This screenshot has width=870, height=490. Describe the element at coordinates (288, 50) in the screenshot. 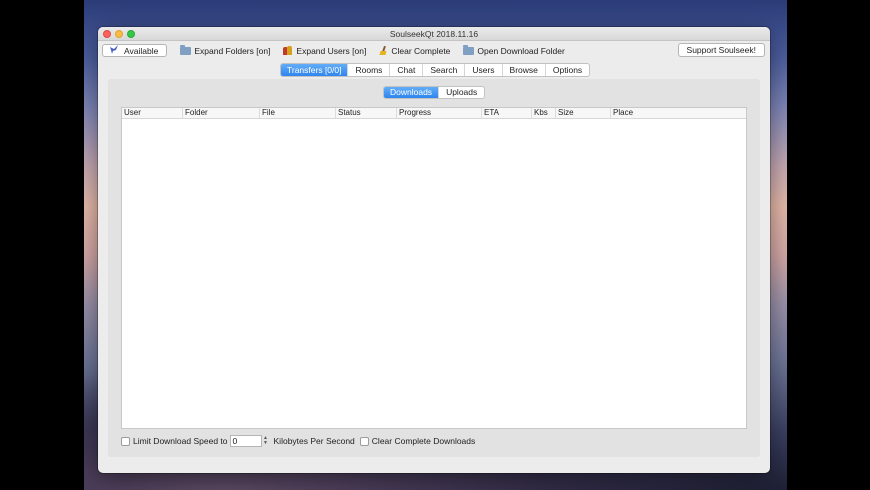

I see `users-icon` at that location.